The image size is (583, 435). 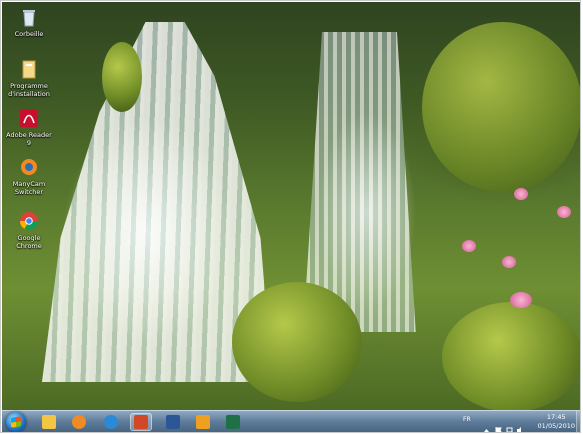 I want to click on network-icon, so click(x=509, y=425).